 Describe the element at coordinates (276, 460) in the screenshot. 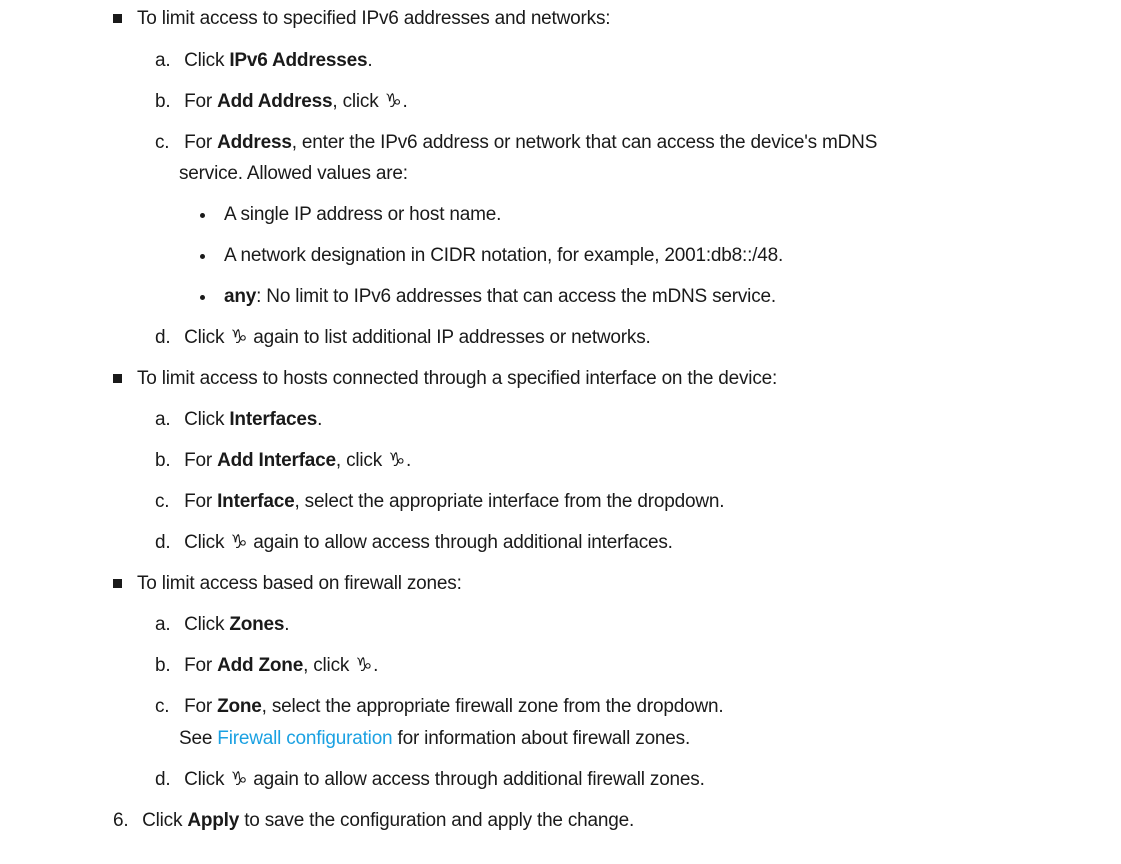

I see `add-interface-label: Add Interface` at that location.